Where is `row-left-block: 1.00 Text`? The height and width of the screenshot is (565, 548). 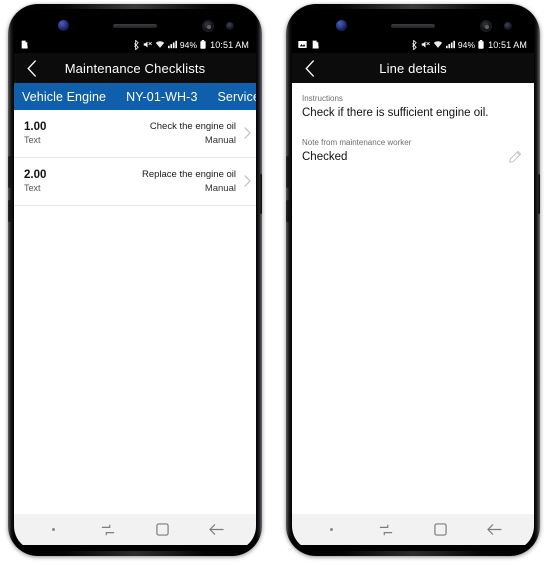
row-left-block: 1.00 Text is located at coordinates (35, 133).